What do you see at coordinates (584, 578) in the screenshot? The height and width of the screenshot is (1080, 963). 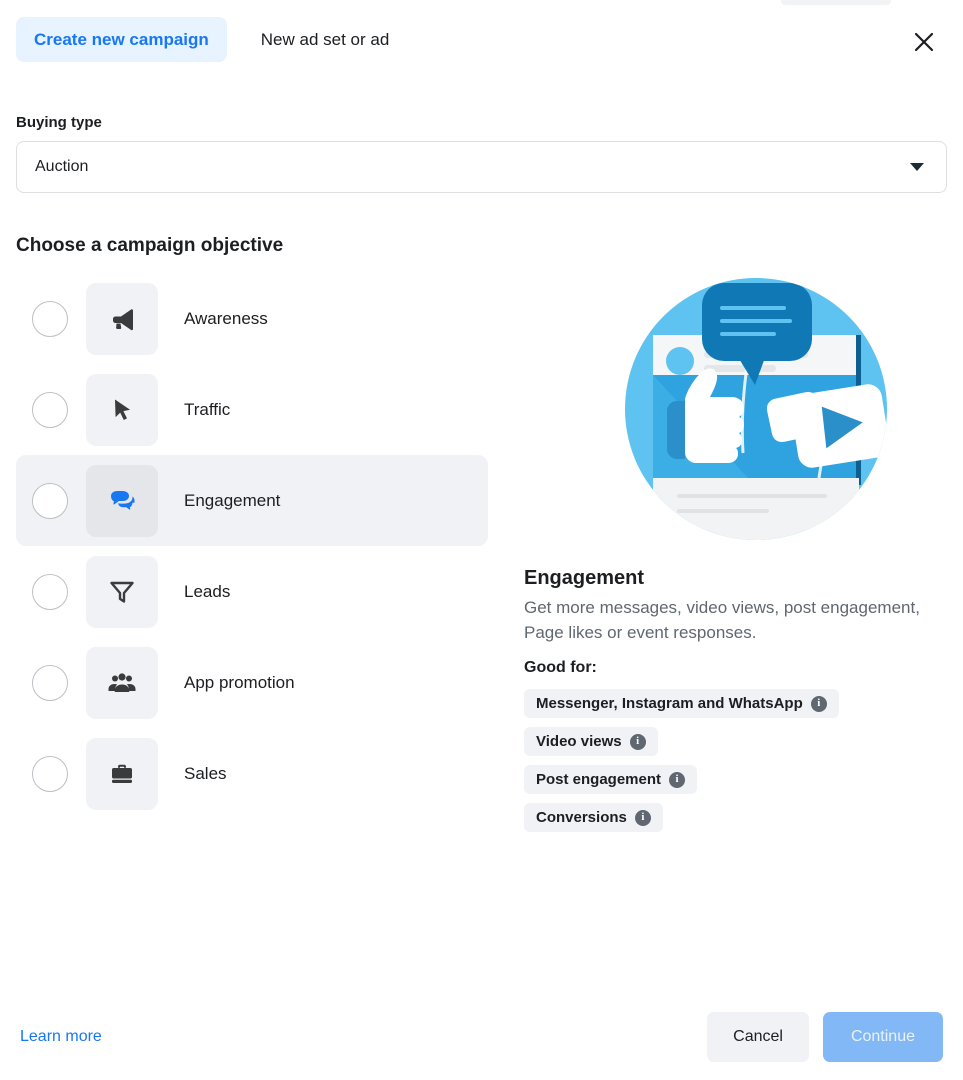 I see `detail-title: Engagement` at bounding box center [584, 578].